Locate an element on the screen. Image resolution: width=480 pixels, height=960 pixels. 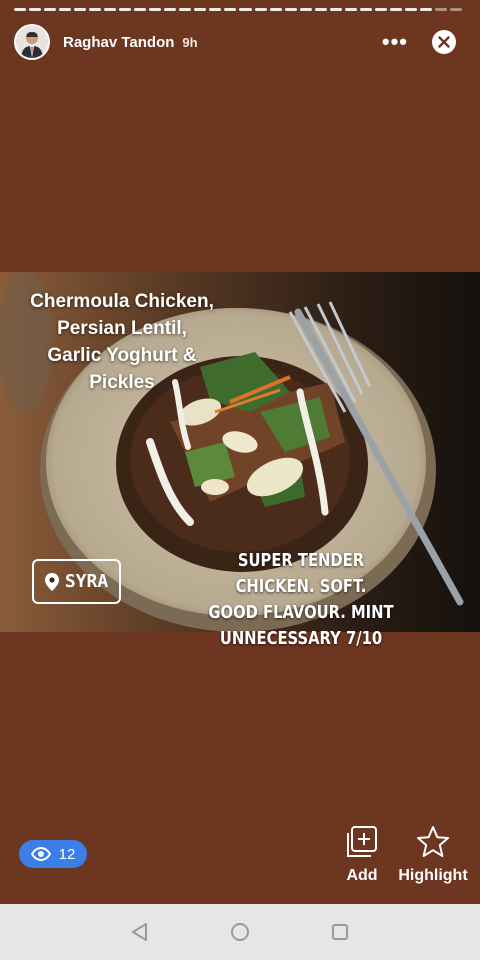
views-button: 12 is located at coordinates (53, 854).